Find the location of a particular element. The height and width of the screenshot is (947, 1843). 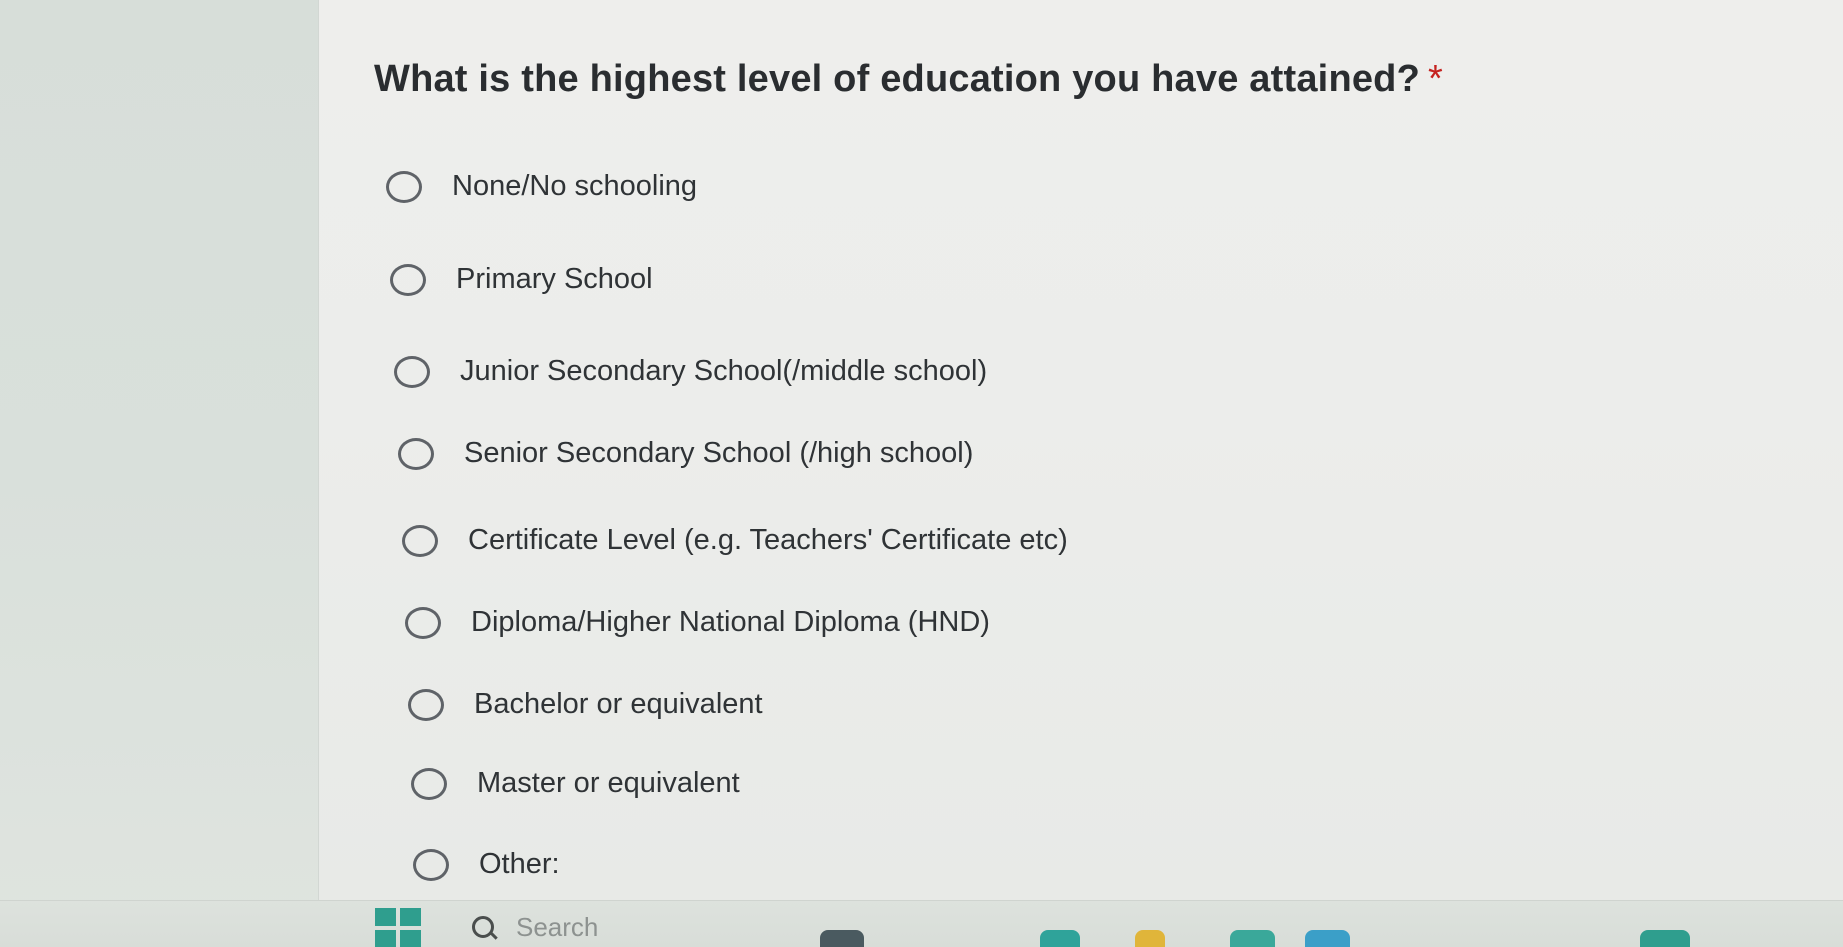

option-senior-secondary: Senior Secondary School (/high school) is located at coordinates (685, 453).